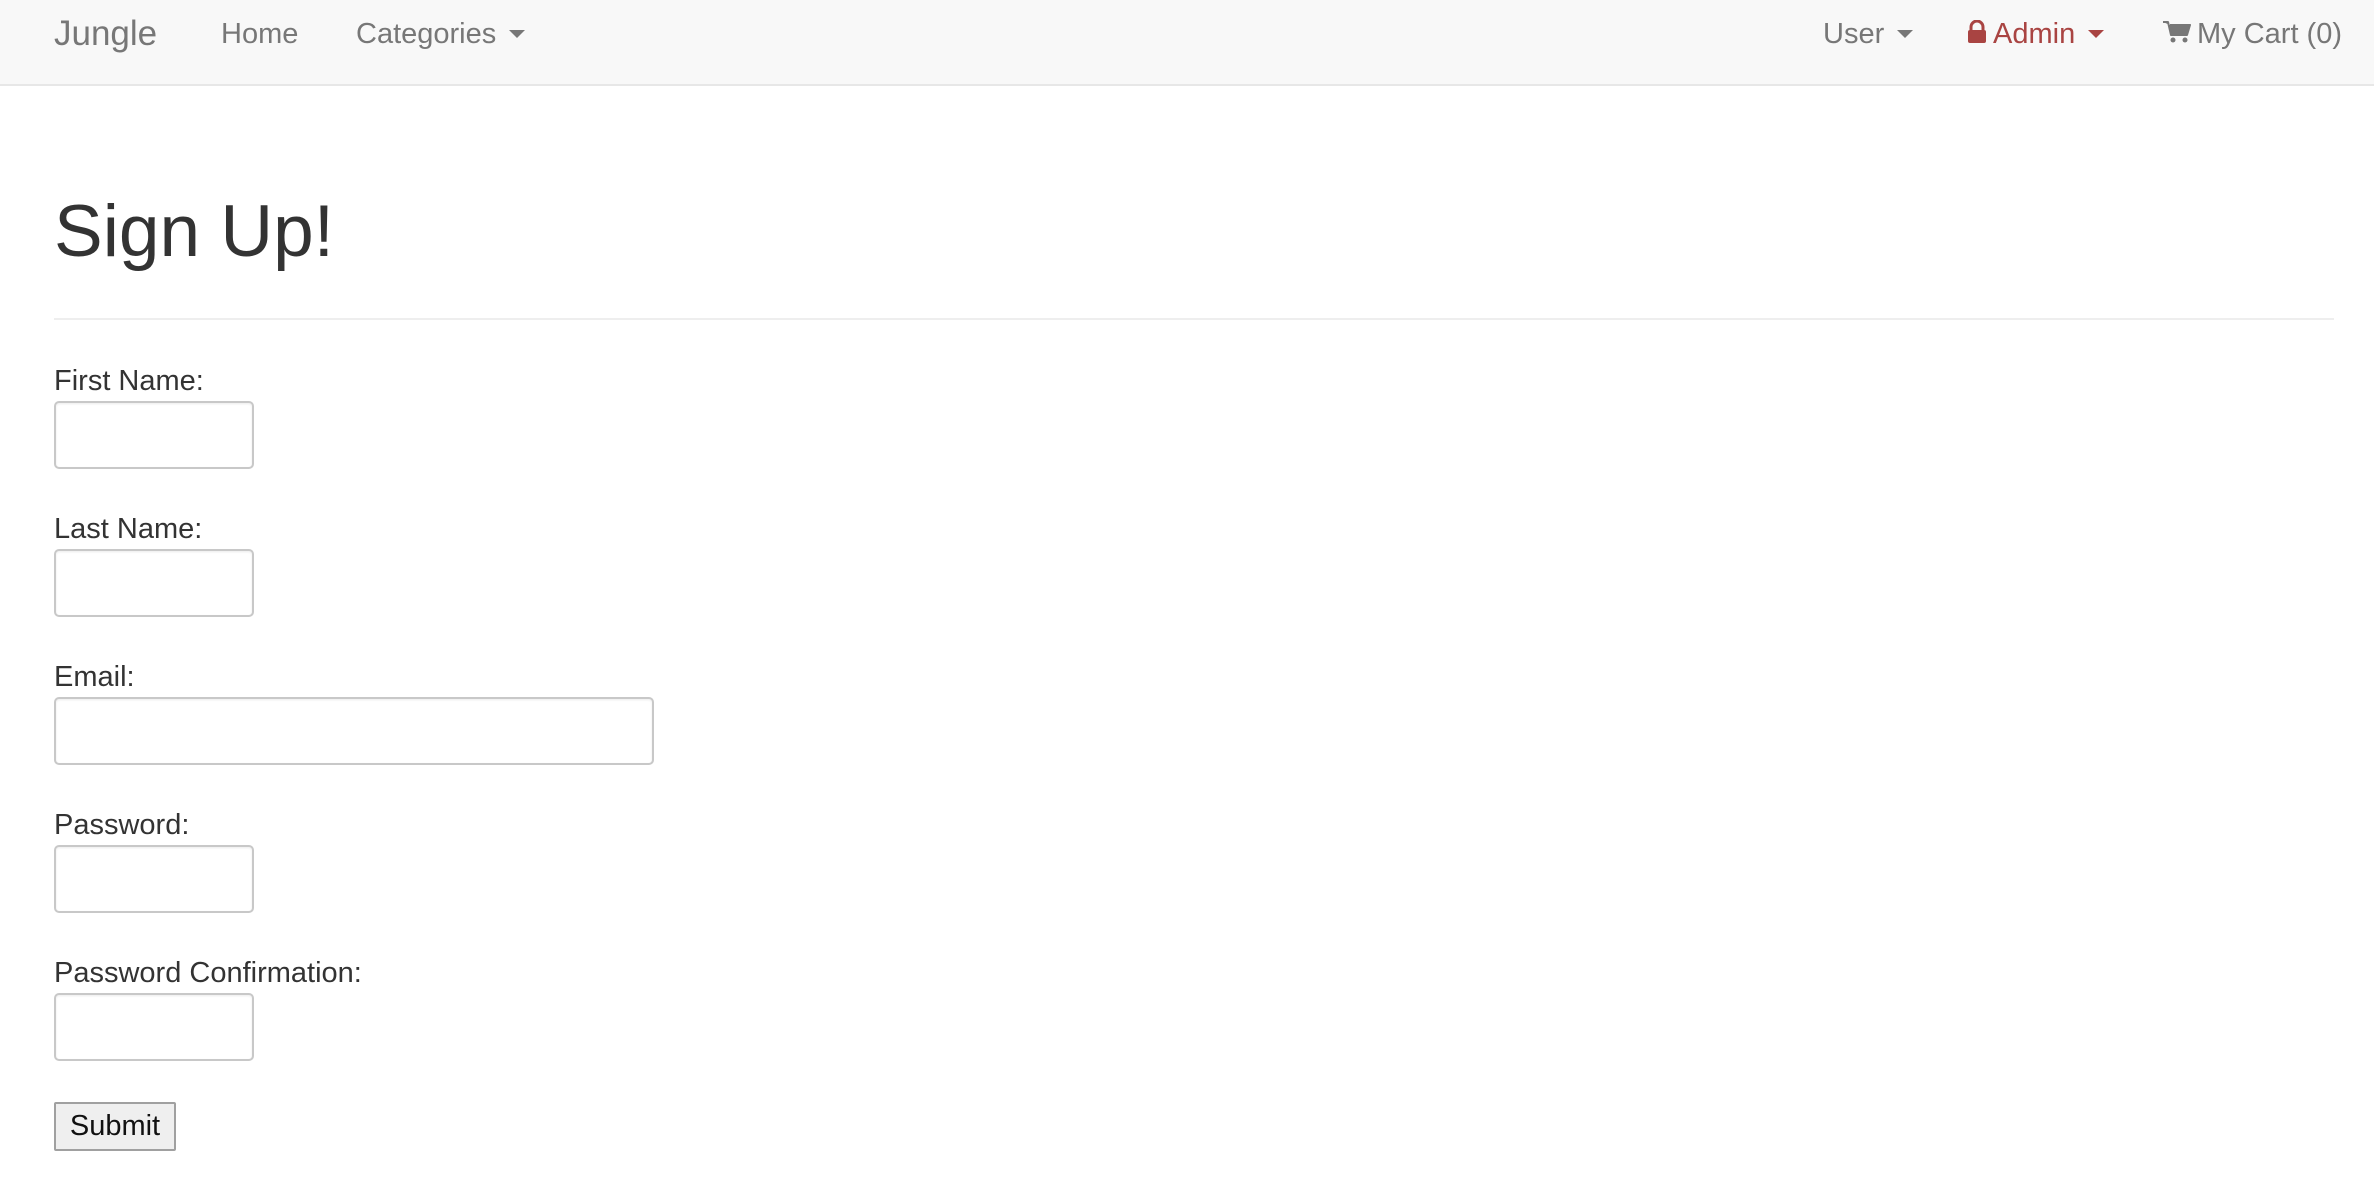 The width and height of the screenshot is (2374, 1198). Describe the element at coordinates (154, 879) in the screenshot. I see `password-input` at that location.